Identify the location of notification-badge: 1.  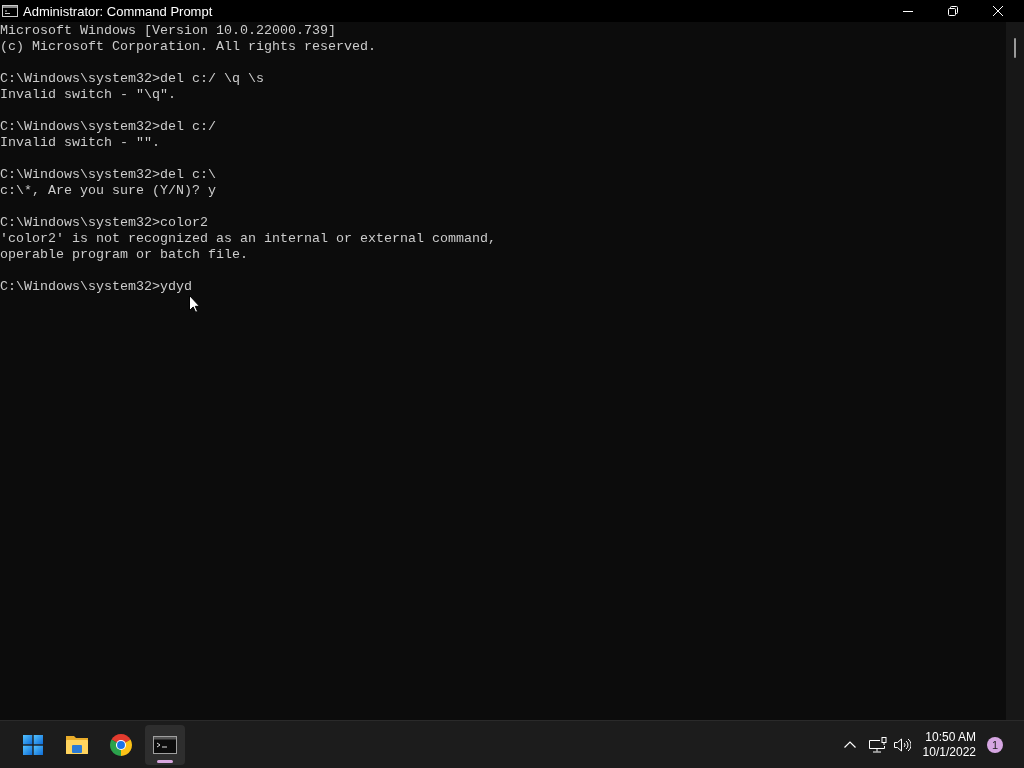
(995, 744).